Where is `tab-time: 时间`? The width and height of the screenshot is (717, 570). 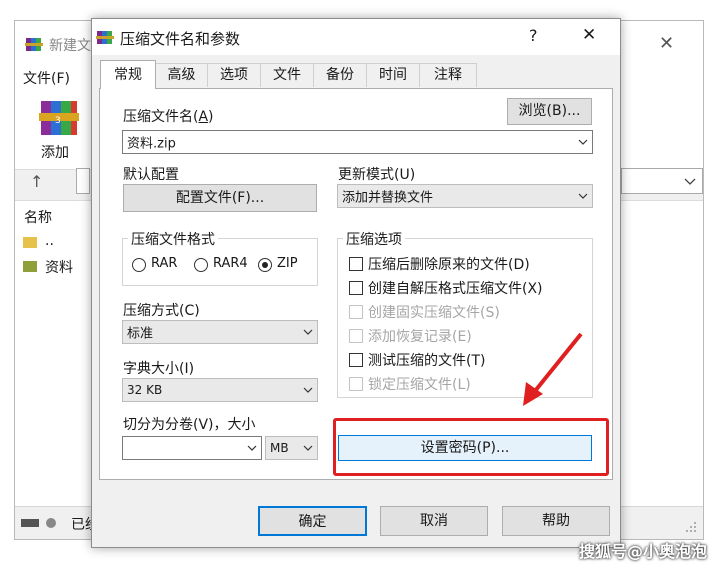 tab-time: 时间 is located at coordinates (393, 75).